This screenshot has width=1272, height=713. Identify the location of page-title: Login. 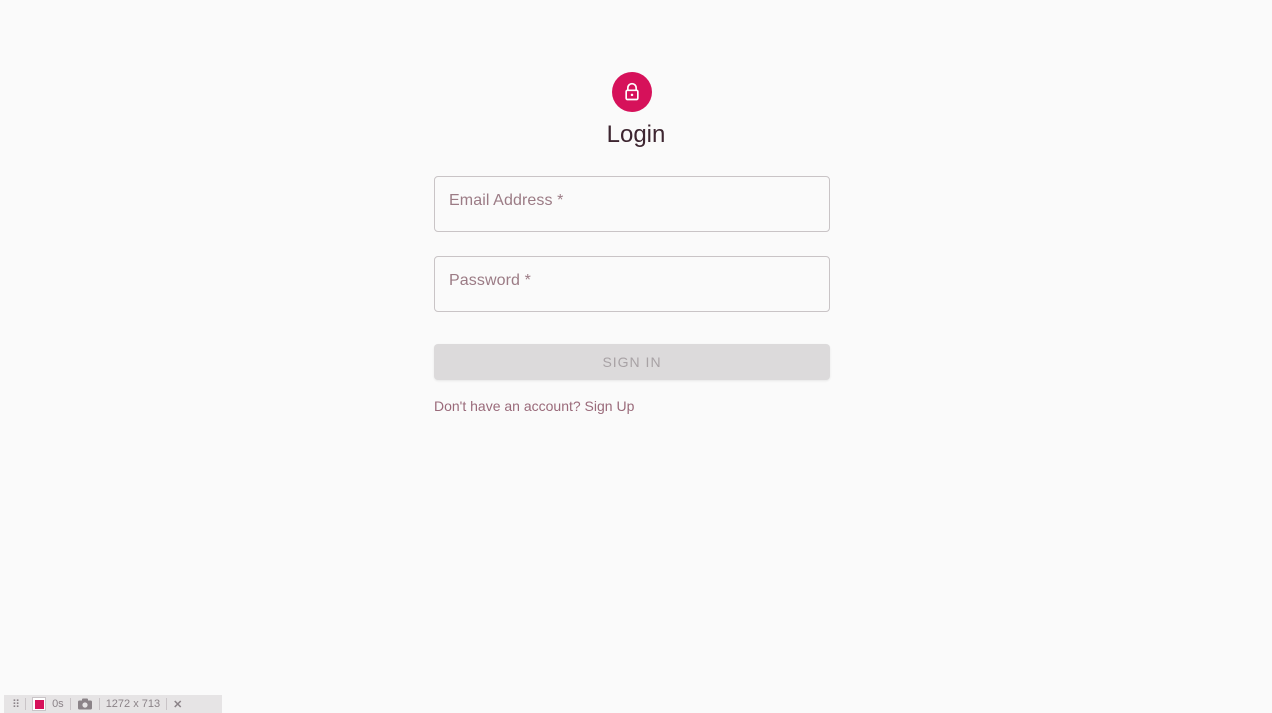
(636, 134).